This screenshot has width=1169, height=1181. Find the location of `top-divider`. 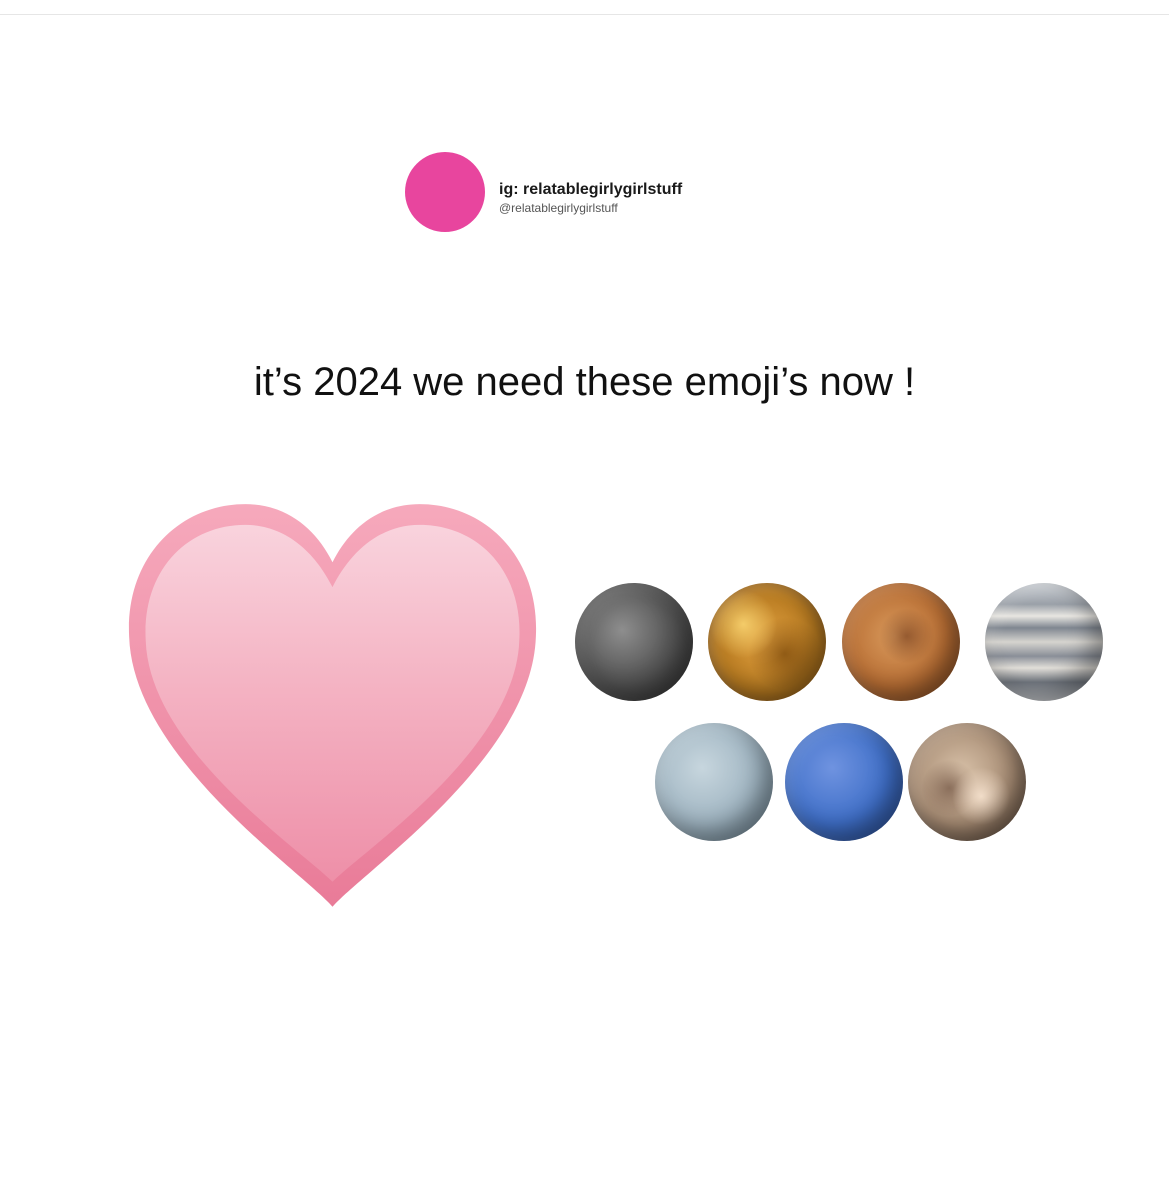

top-divider is located at coordinates (584, 14).